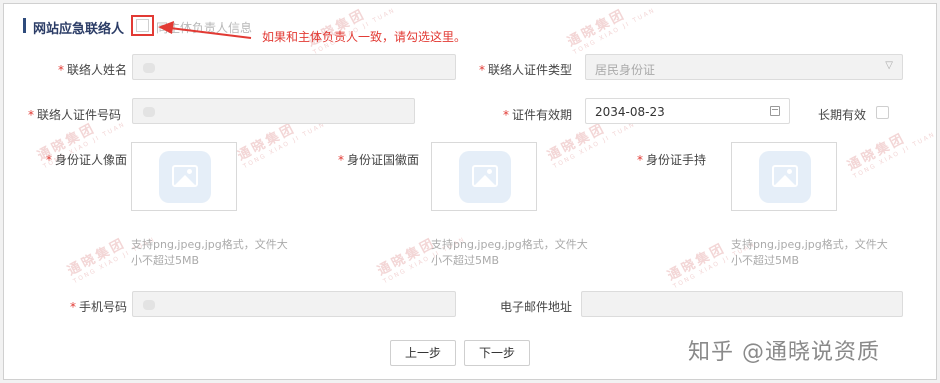  Describe the element at coordinates (625, 70) in the screenshot. I see `id-type-value: 居民身份证` at that location.